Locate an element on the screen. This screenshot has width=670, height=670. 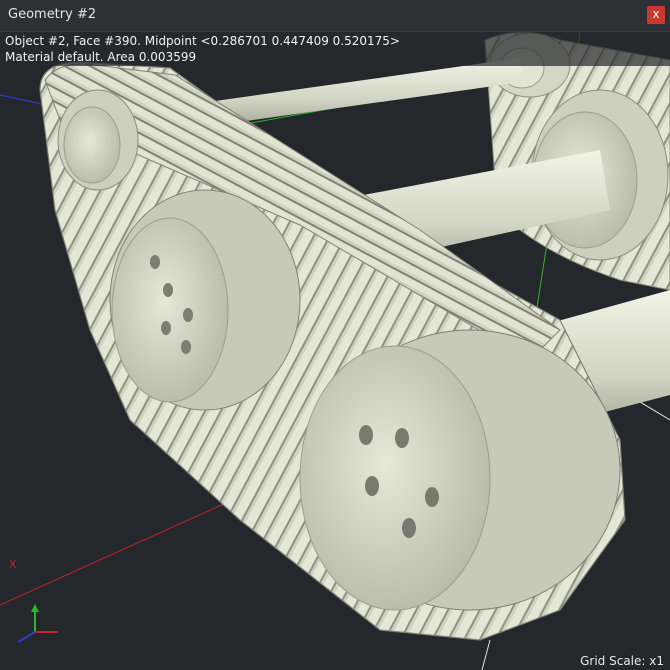
gizmo-z is located at coordinates (26, 637).